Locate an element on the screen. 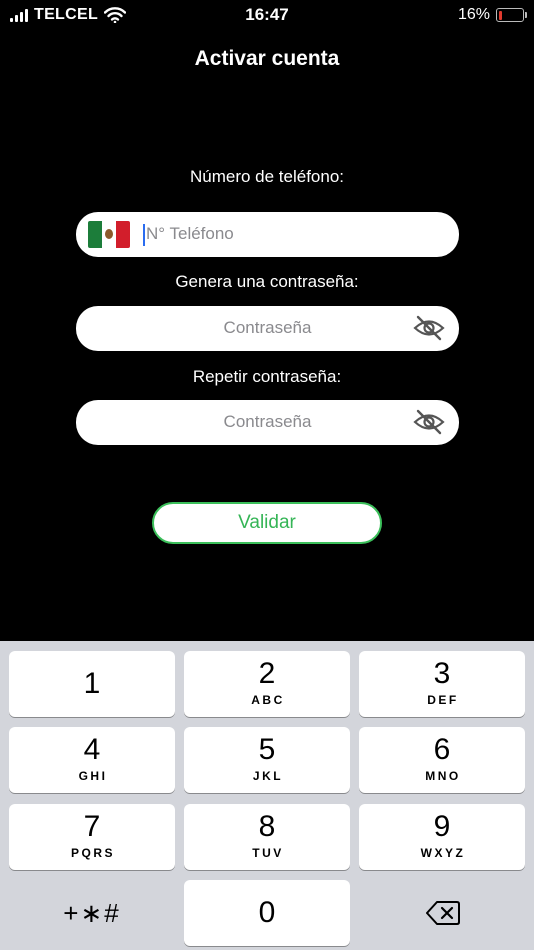  phone-input: N° Teléfono is located at coordinates (267, 234).